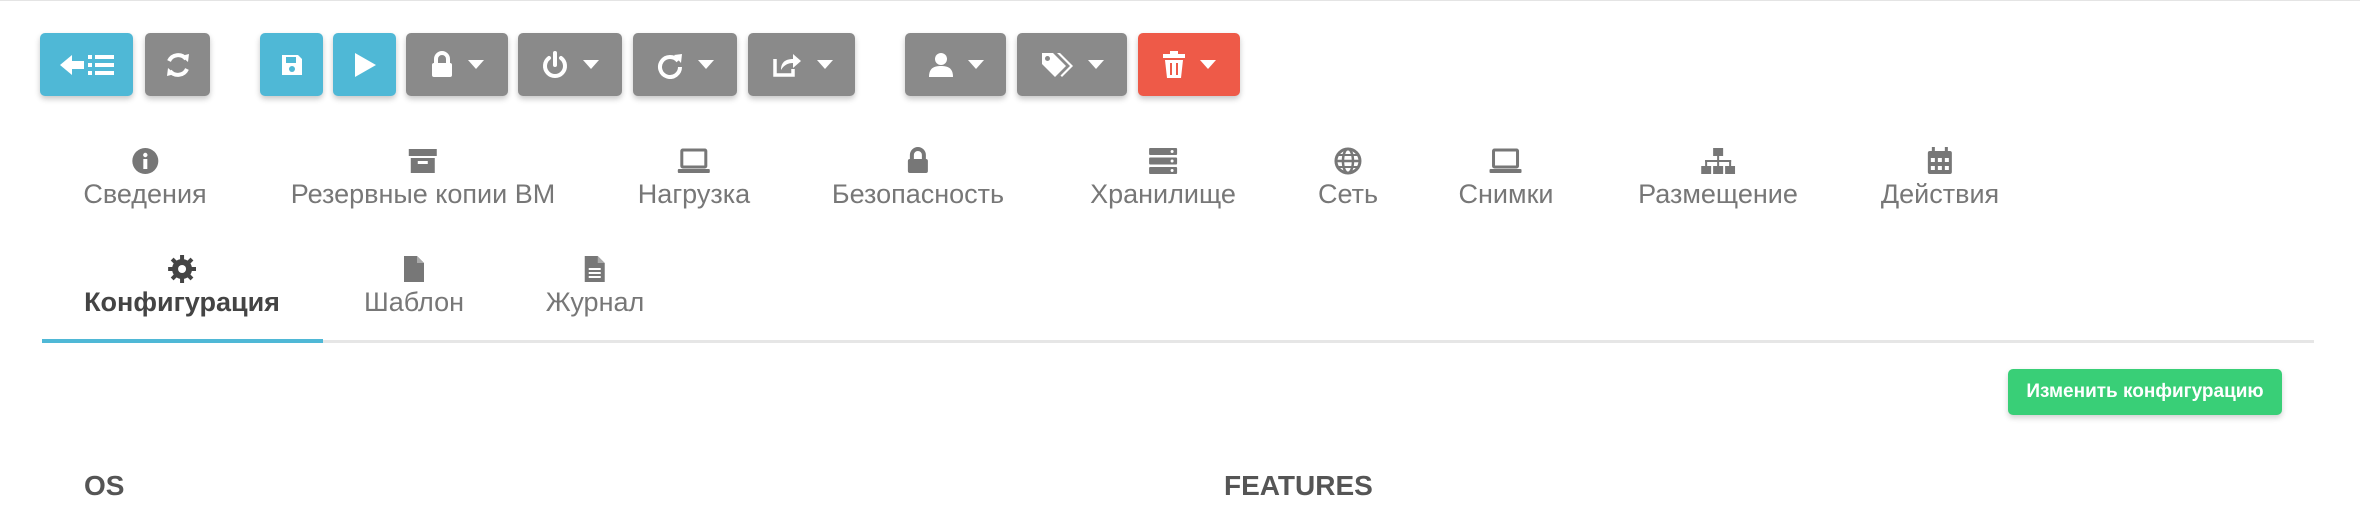 The image size is (2360, 518). I want to click on file-icon, so click(414, 269).